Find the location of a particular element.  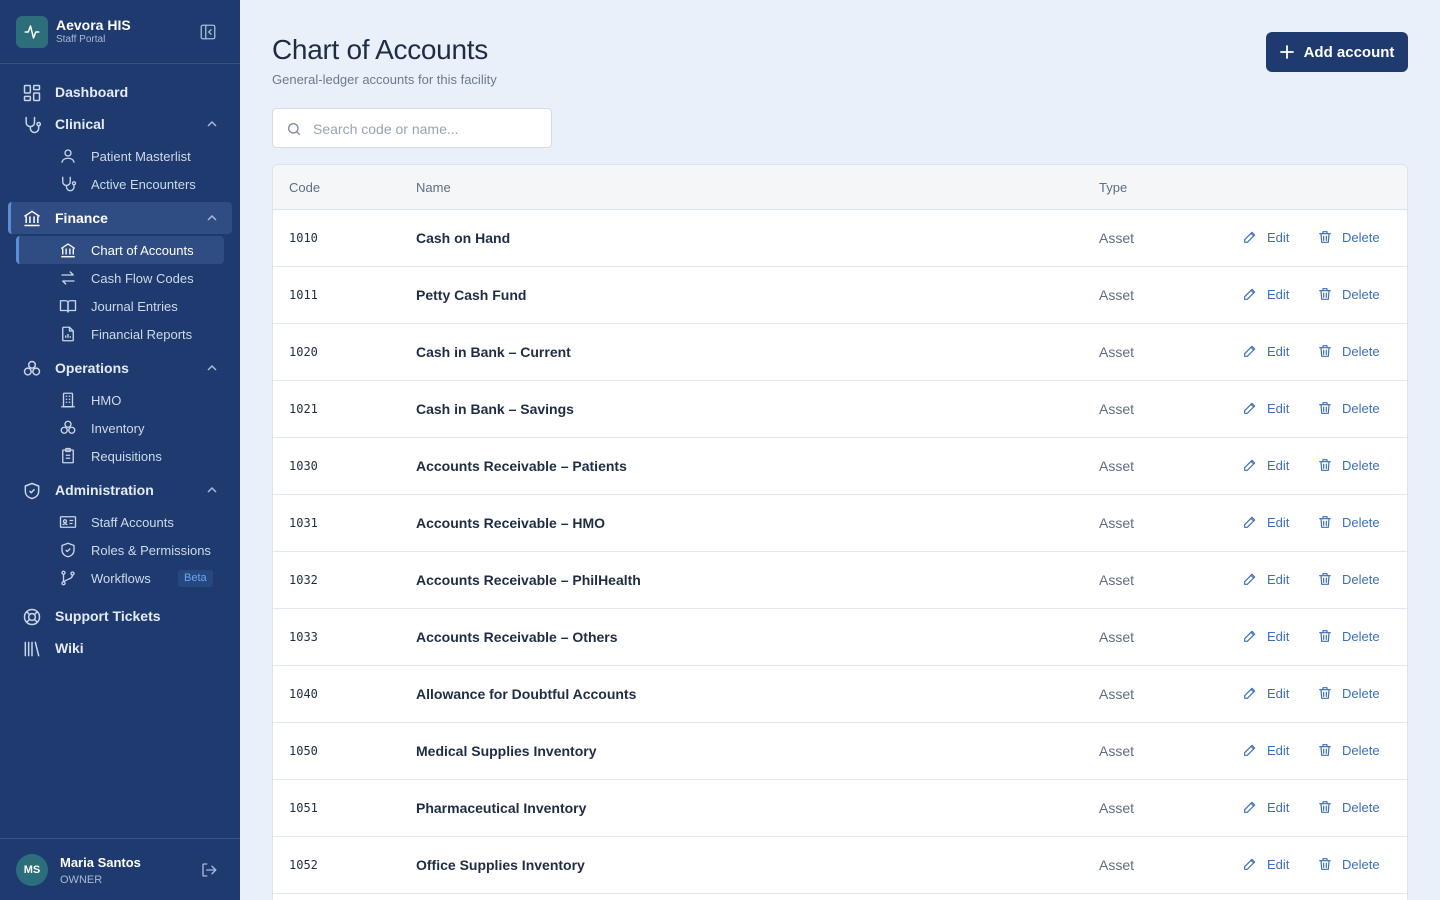

sidebar-item-active-encounters: Active Encounters is located at coordinates (120, 184).